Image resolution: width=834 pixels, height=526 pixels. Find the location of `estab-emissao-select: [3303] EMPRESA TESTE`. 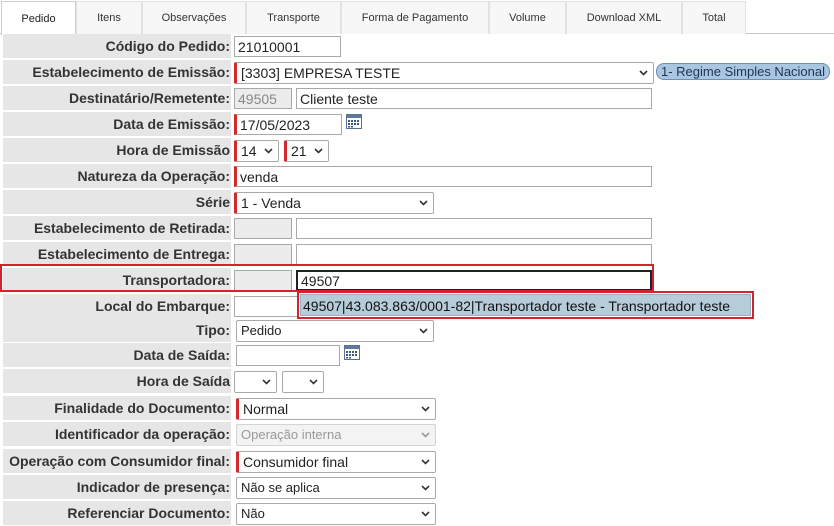

estab-emissao-select: [3303] EMPRESA TESTE is located at coordinates (444, 73).